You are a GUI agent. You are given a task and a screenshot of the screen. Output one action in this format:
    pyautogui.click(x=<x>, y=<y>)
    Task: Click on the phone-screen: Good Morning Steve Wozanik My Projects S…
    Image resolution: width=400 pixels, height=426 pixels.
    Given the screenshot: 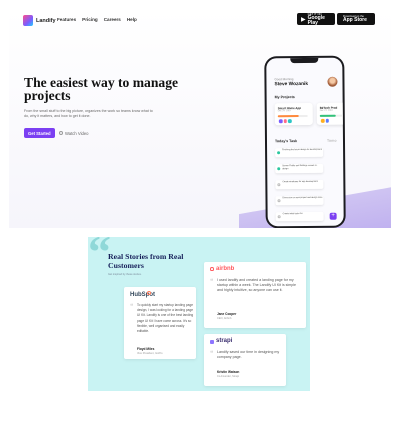 What is the action you would take?
    pyautogui.click(x=305, y=142)
    